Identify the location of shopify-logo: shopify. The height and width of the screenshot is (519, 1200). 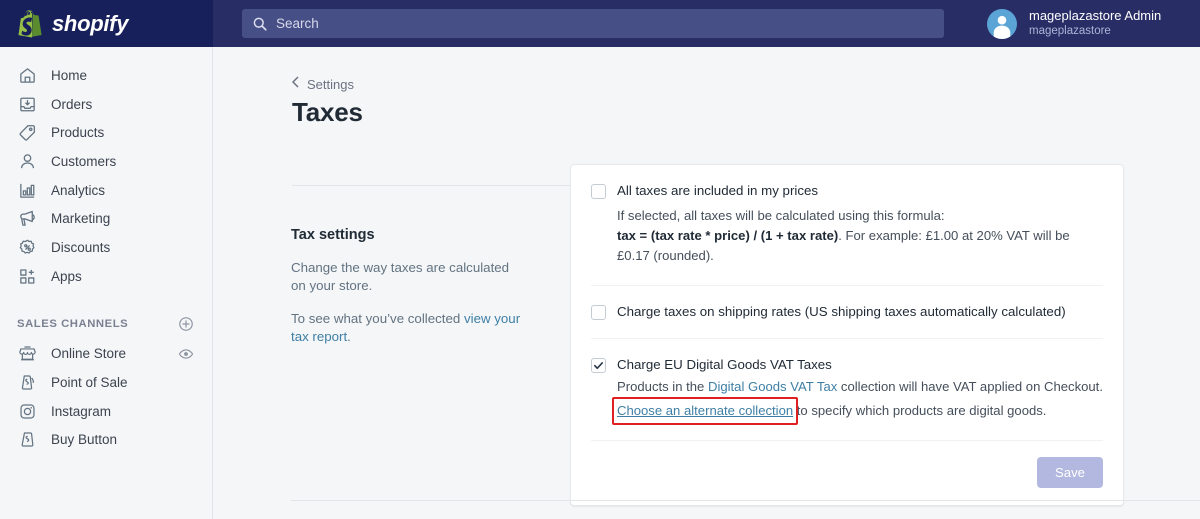
(106, 23).